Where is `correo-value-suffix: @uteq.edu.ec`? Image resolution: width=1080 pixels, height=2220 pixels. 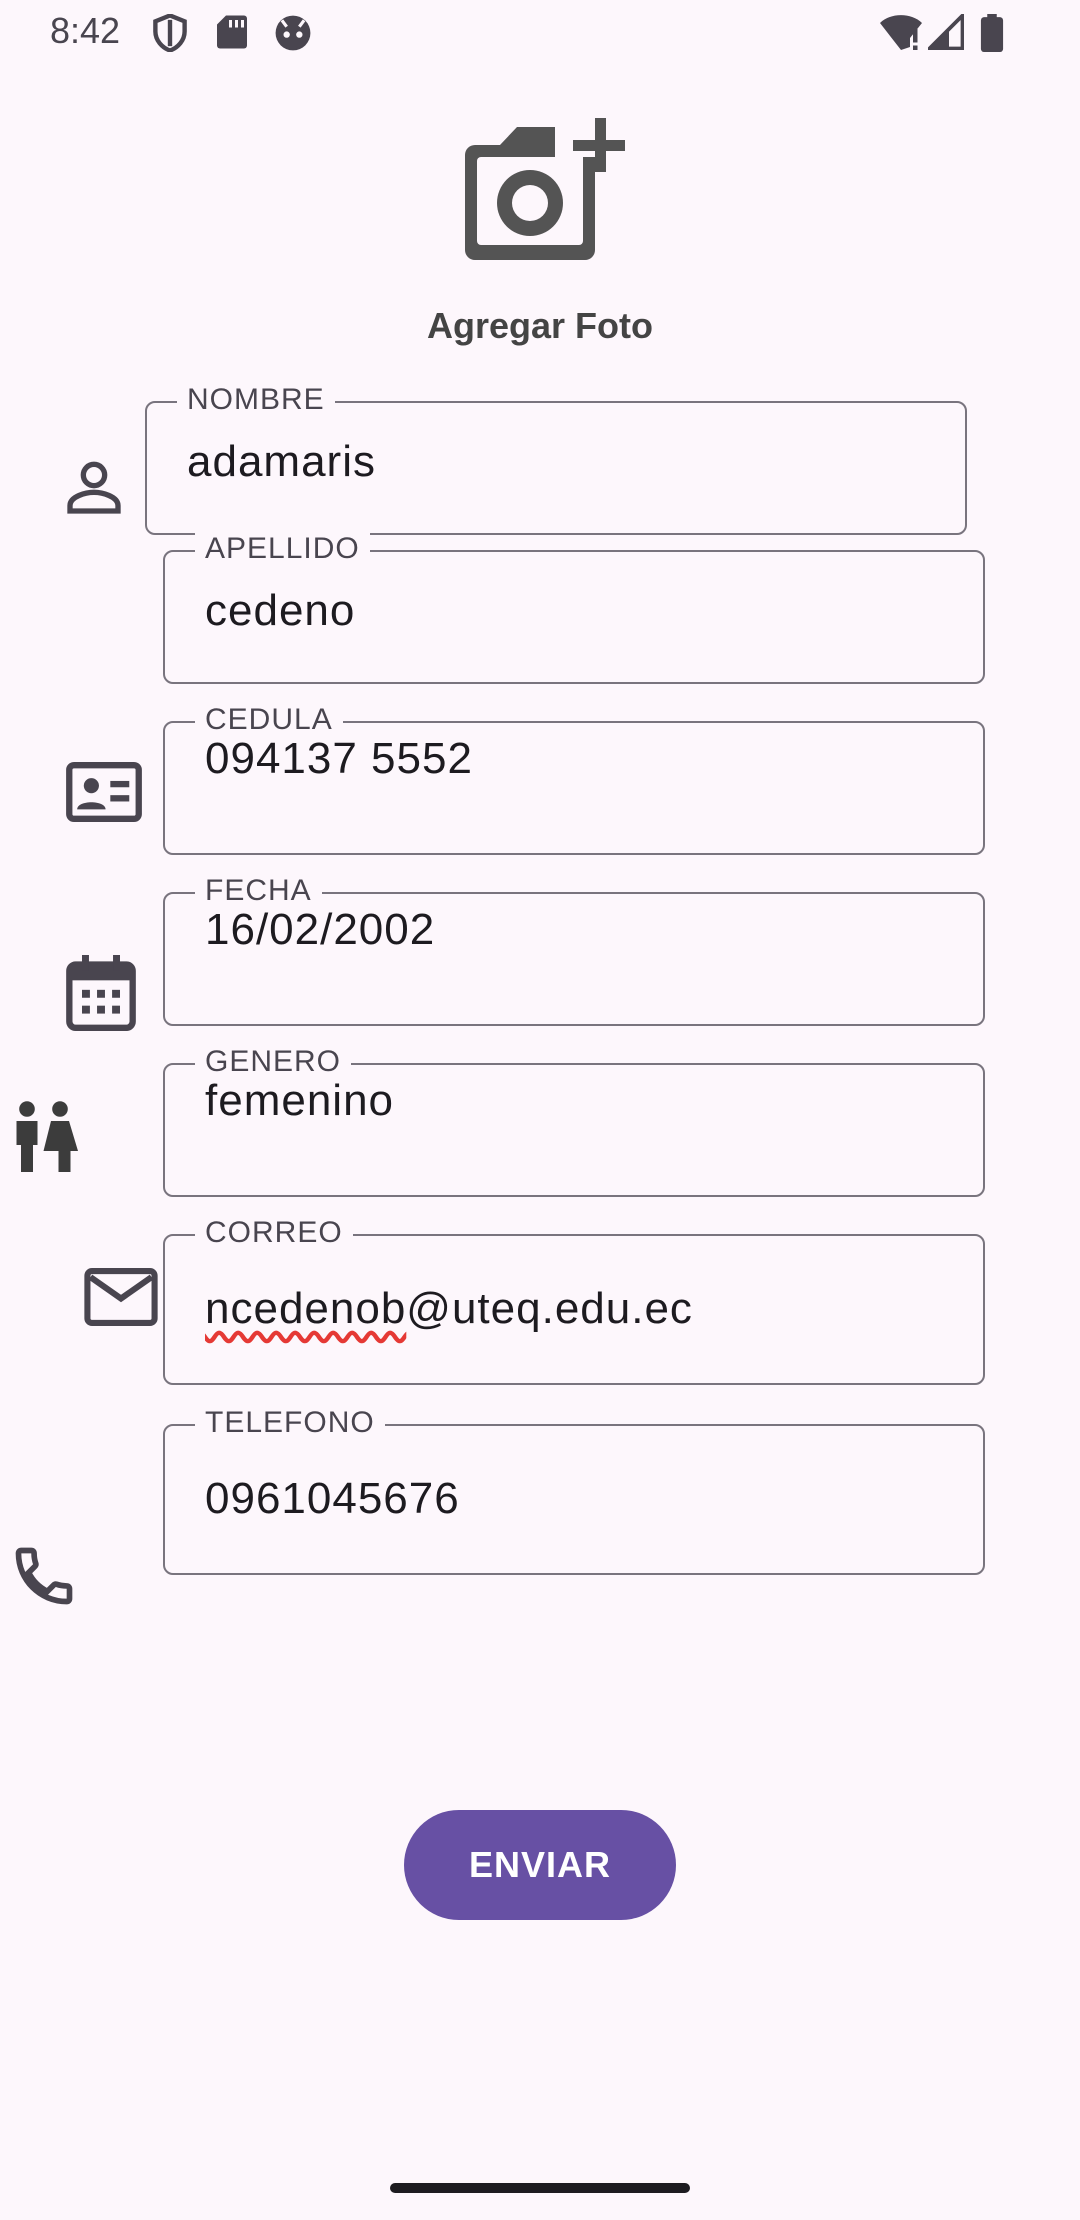 correo-value-suffix: @uteq.edu.ec is located at coordinates (549, 1308).